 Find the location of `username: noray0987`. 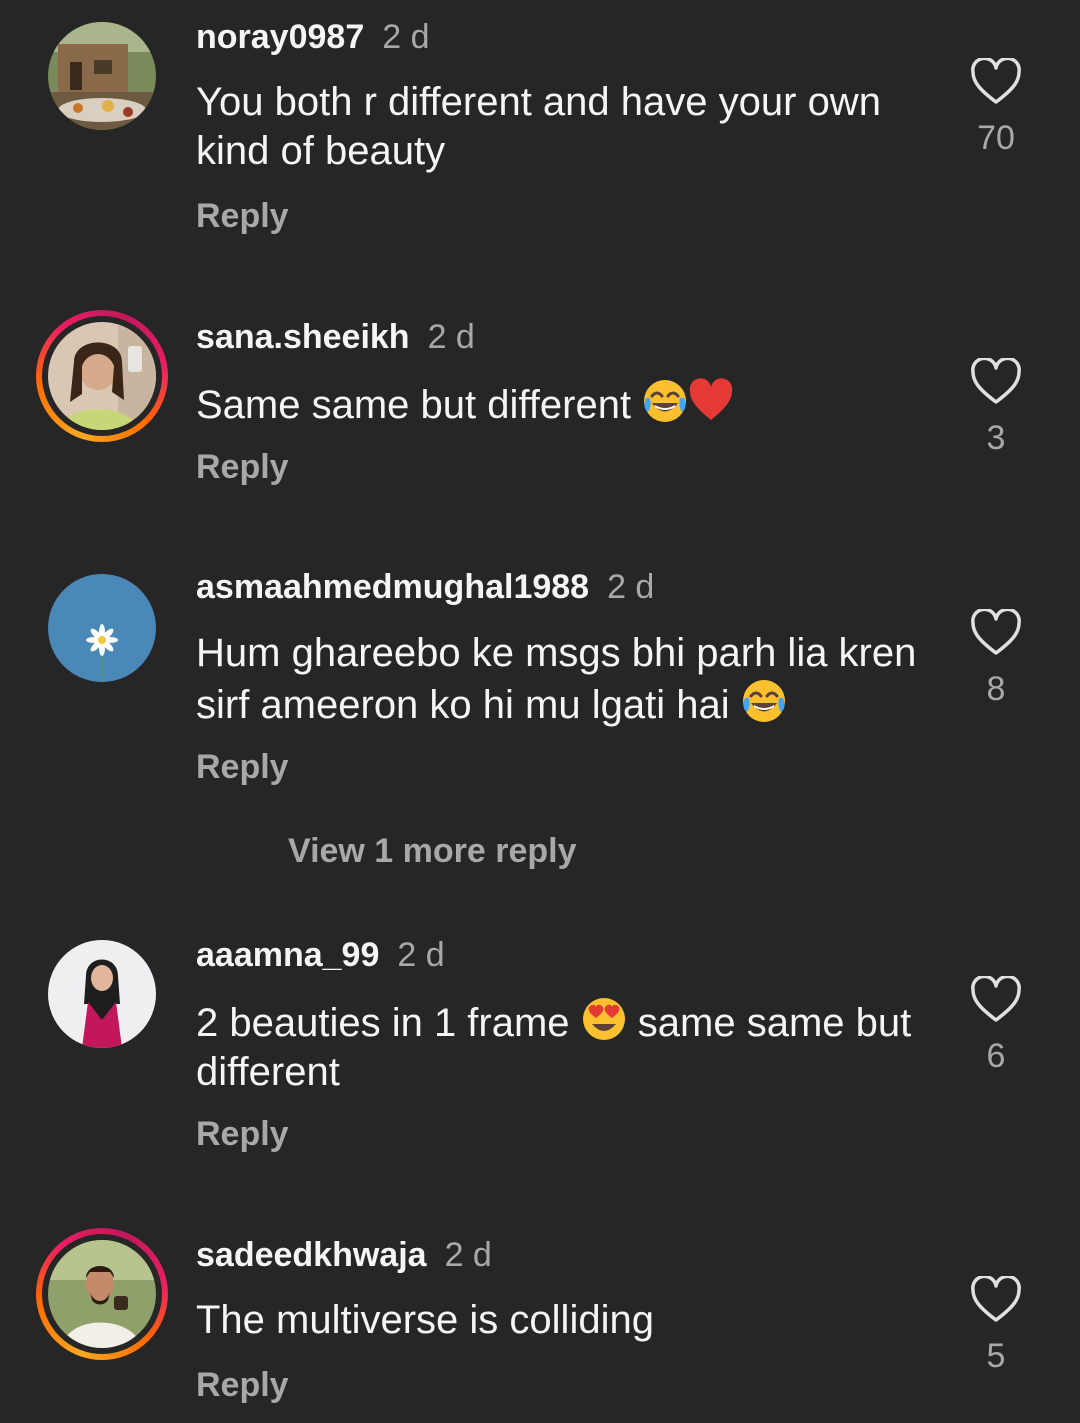

username: noray0987 is located at coordinates (280, 37).